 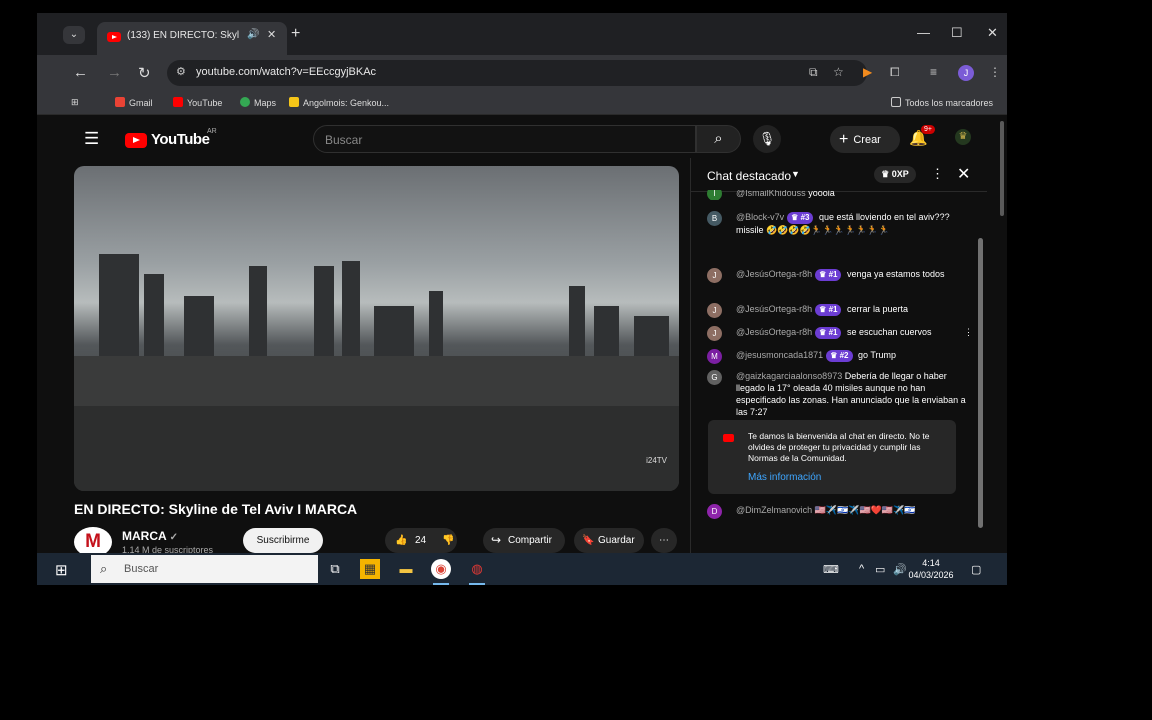 What do you see at coordinates (204, 569) in the screenshot?
I see `taskbar-search-input: ⌕ Buscar` at bounding box center [204, 569].